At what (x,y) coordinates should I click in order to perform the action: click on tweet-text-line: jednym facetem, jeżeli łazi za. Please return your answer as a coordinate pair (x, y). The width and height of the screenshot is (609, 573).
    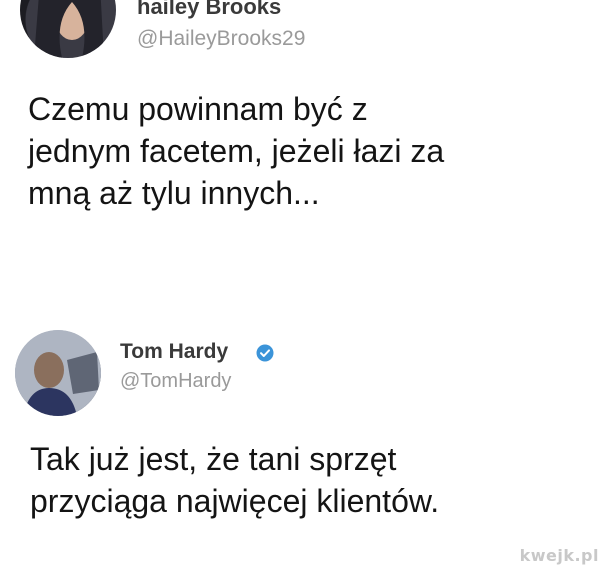
    Looking at the image, I should click on (236, 151).